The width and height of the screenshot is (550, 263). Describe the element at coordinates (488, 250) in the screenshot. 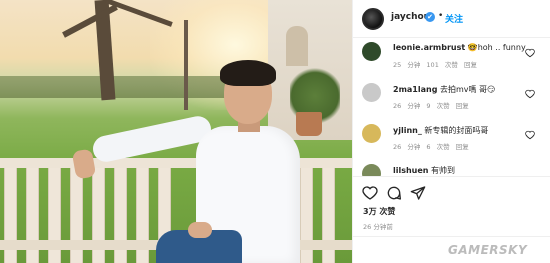

I see `watermark-text: GAMERSKY` at that location.